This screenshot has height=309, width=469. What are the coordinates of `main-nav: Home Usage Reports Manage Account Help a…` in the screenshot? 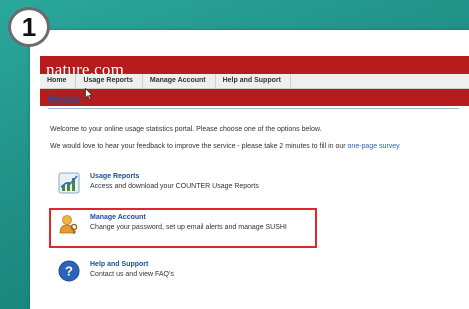 It's located at (254, 81).